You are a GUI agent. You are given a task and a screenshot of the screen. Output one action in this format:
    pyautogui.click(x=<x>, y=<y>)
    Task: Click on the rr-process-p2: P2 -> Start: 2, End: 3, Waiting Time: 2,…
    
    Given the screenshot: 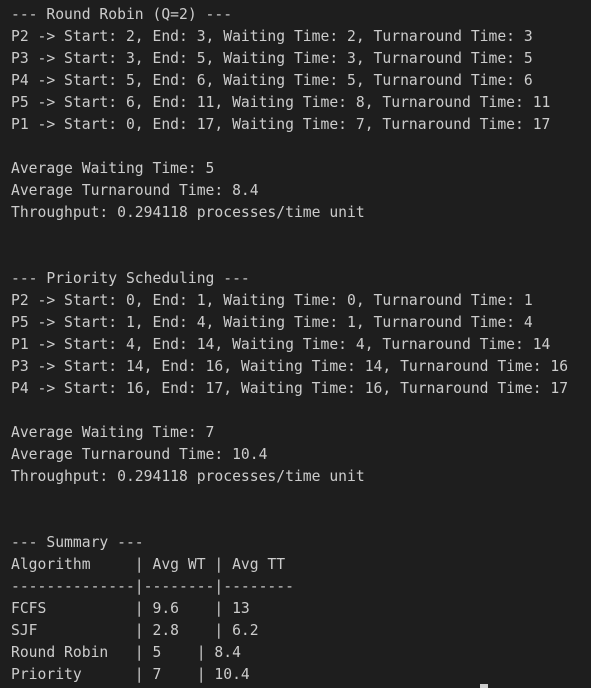 What is the action you would take?
    pyautogui.click(x=272, y=36)
    